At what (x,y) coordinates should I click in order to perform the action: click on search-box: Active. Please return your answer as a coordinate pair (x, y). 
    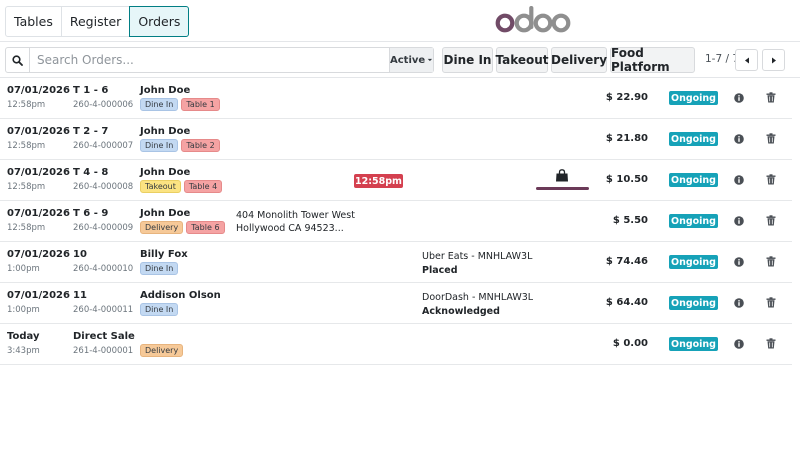
    Looking at the image, I should click on (219, 60).